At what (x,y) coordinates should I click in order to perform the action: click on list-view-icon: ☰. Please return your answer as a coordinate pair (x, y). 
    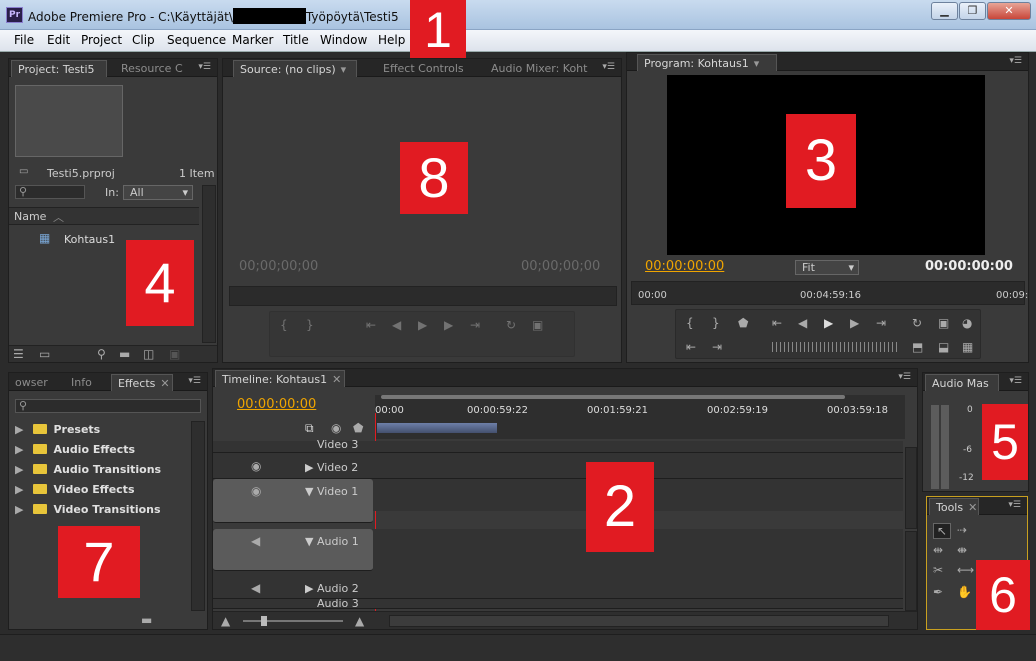
    Looking at the image, I should click on (18, 354).